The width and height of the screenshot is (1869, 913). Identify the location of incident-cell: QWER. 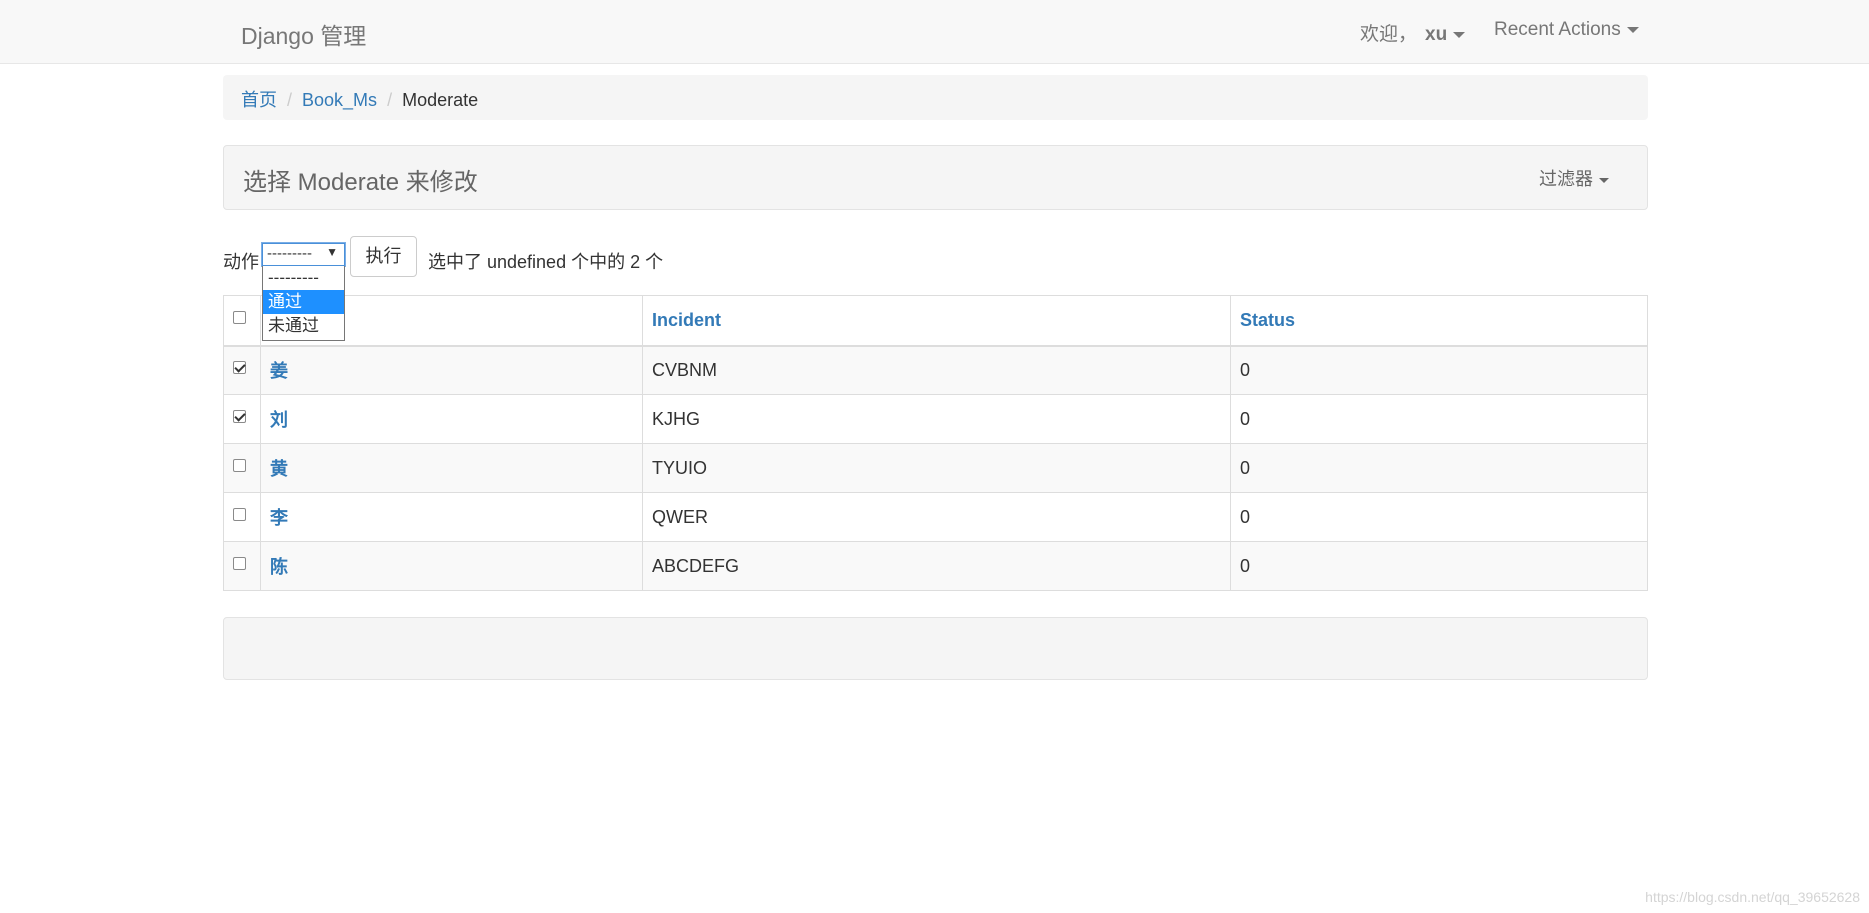
(936, 517).